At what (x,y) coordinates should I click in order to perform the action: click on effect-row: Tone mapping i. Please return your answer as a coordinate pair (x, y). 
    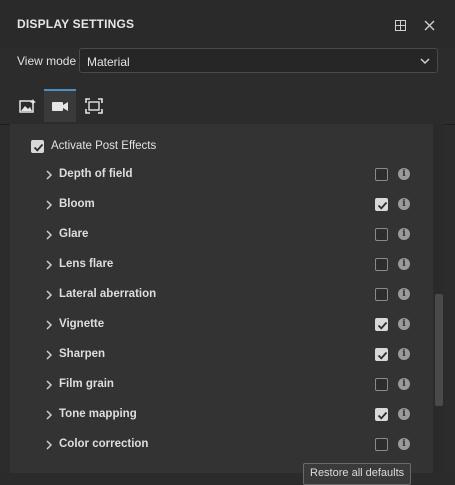
    Looking at the image, I should click on (221, 415).